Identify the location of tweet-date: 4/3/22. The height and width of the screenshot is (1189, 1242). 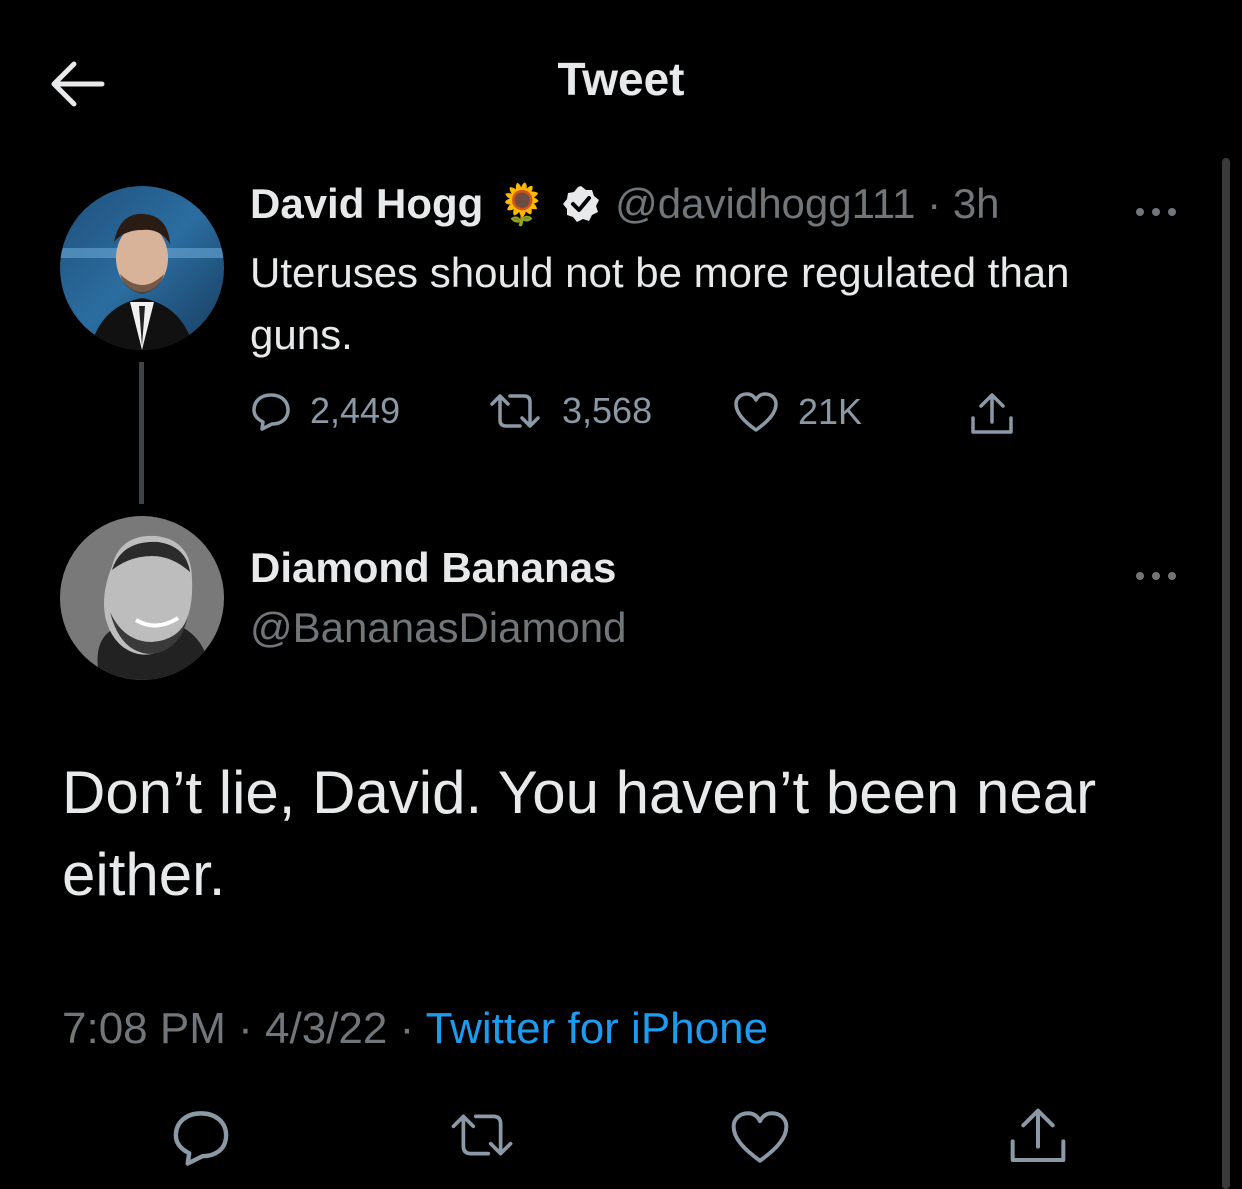
(326, 1028).